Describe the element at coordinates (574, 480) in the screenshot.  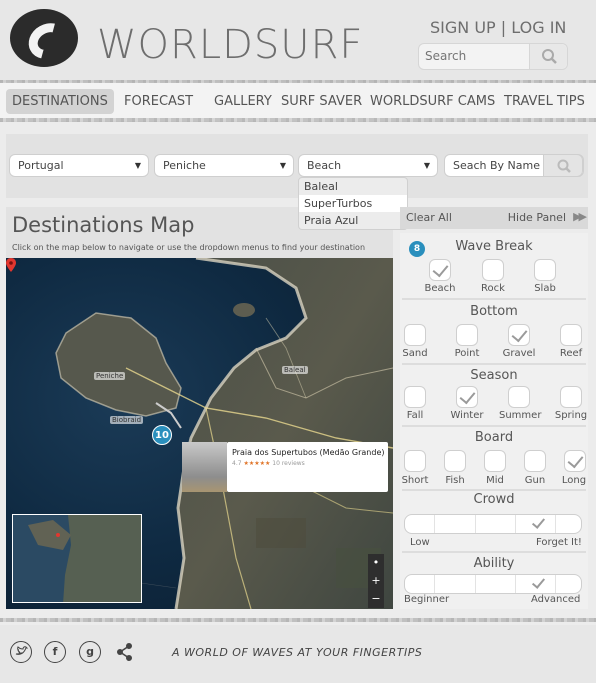
I see `label-long: Long` at that location.